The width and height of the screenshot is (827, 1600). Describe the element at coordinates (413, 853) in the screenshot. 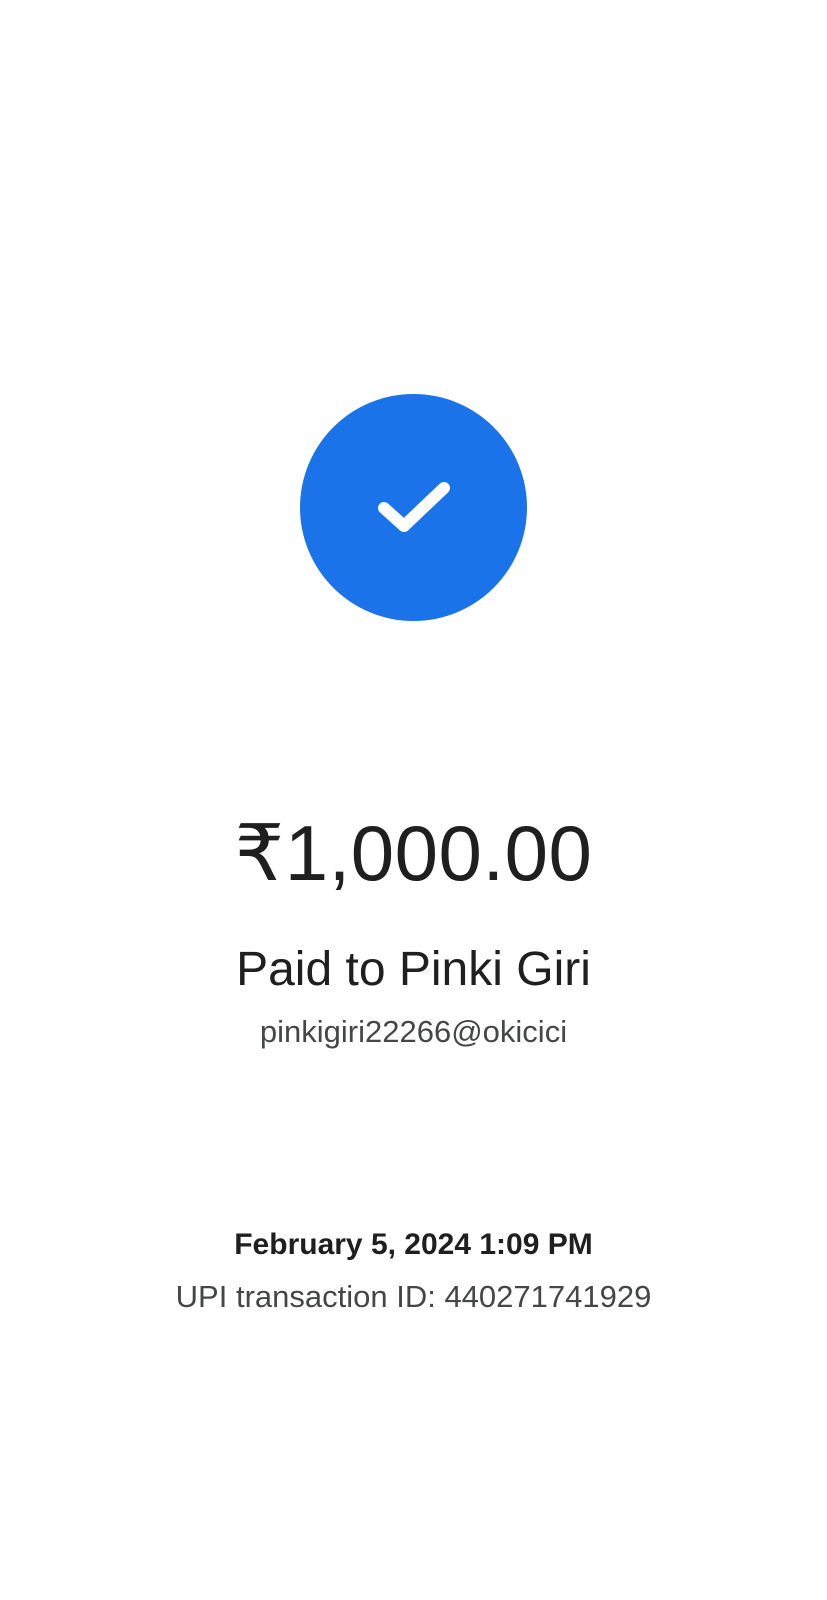

I see `payment-amount: ₹1,000.00` at that location.